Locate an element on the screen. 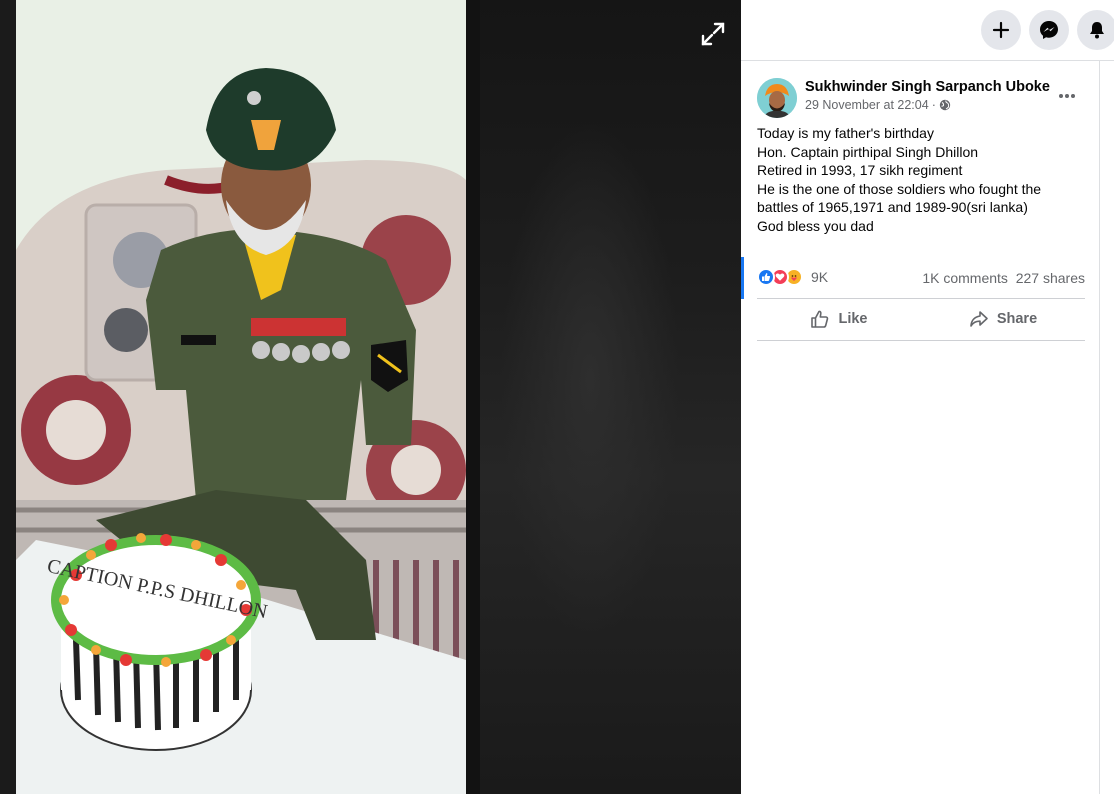 The height and width of the screenshot is (794, 1114). post-text-line: Retired in 1993, 17 sikh regiment is located at coordinates (860, 170).